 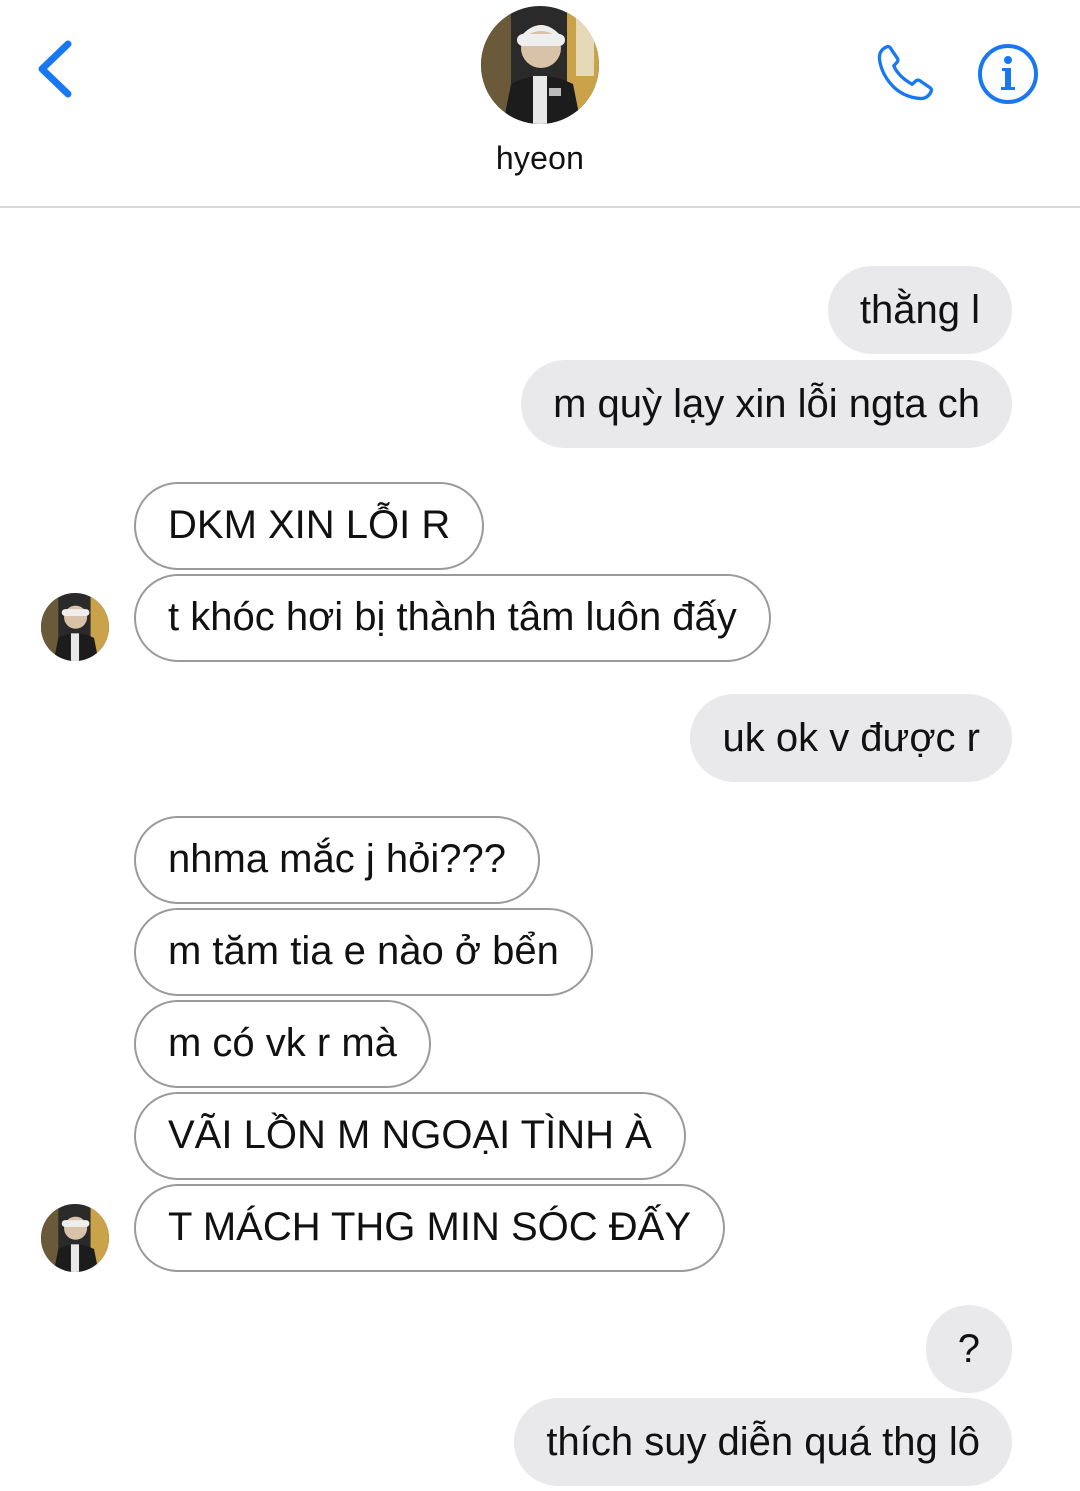 I want to click on message-text: T MÁCH THG MIN SÓC ĐẤY, so click(x=430, y=1227).